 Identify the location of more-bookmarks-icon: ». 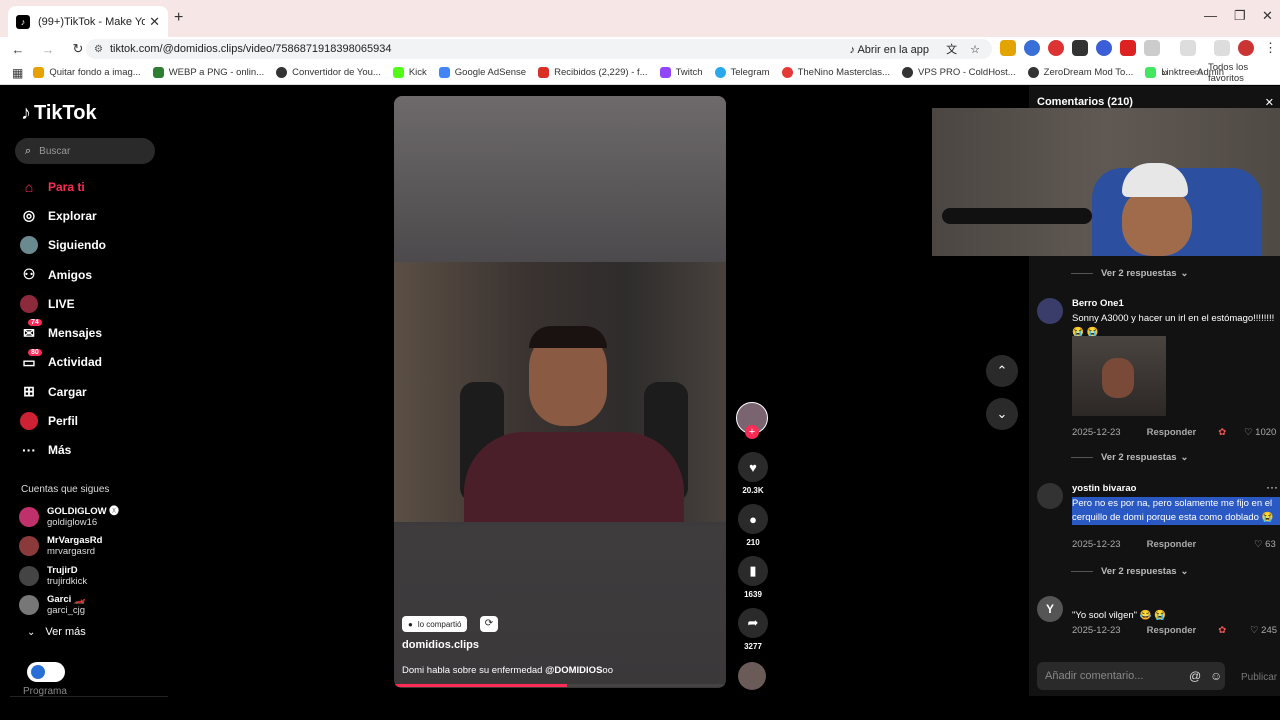
(1165, 73).